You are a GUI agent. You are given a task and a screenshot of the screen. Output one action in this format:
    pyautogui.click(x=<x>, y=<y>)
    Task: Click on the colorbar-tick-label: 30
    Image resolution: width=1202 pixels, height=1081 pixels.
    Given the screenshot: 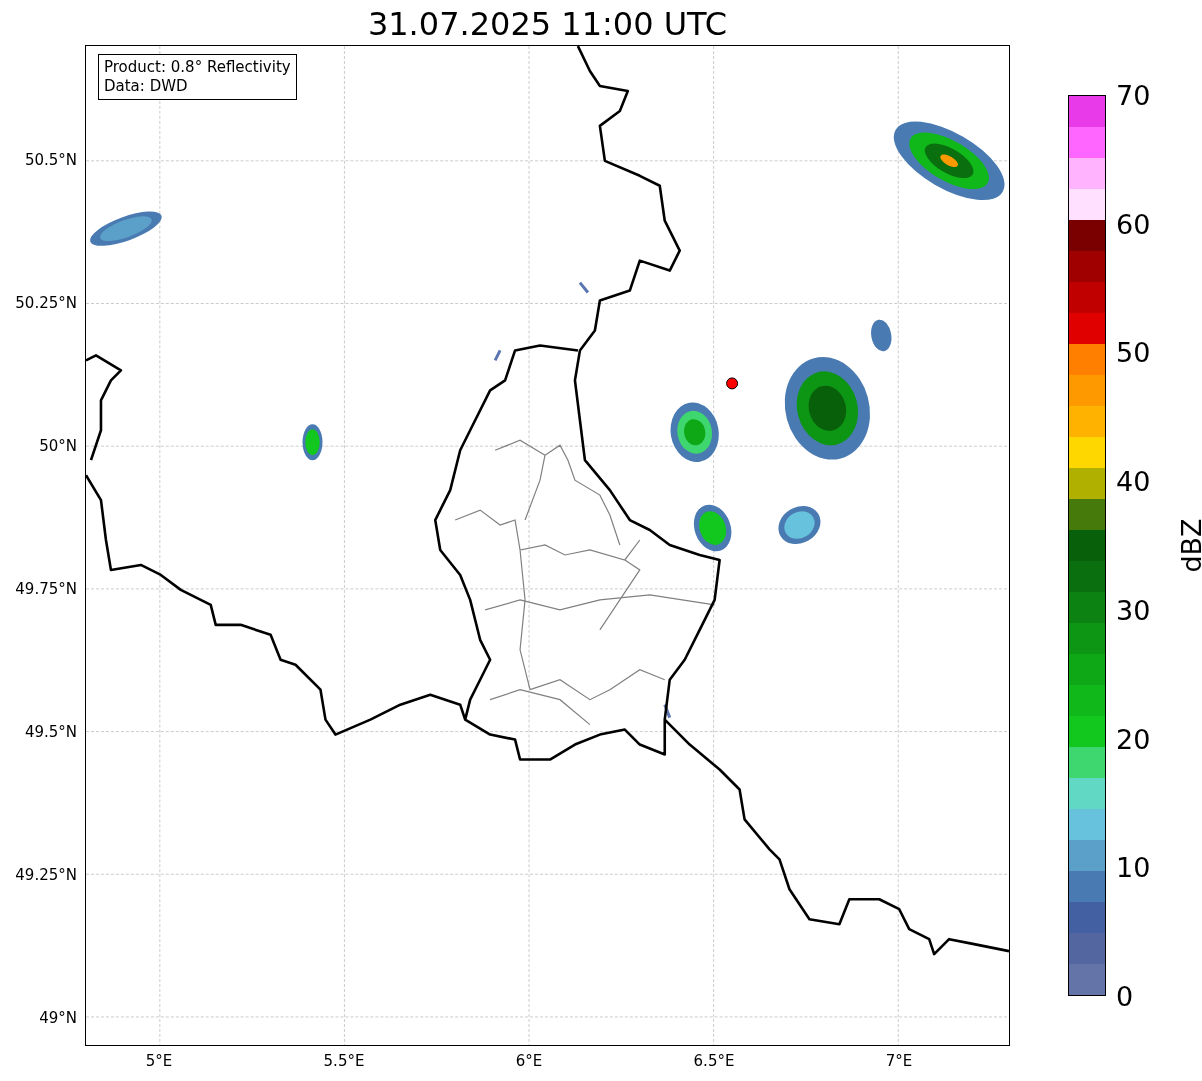 What is the action you would take?
    pyautogui.click(x=1133, y=610)
    